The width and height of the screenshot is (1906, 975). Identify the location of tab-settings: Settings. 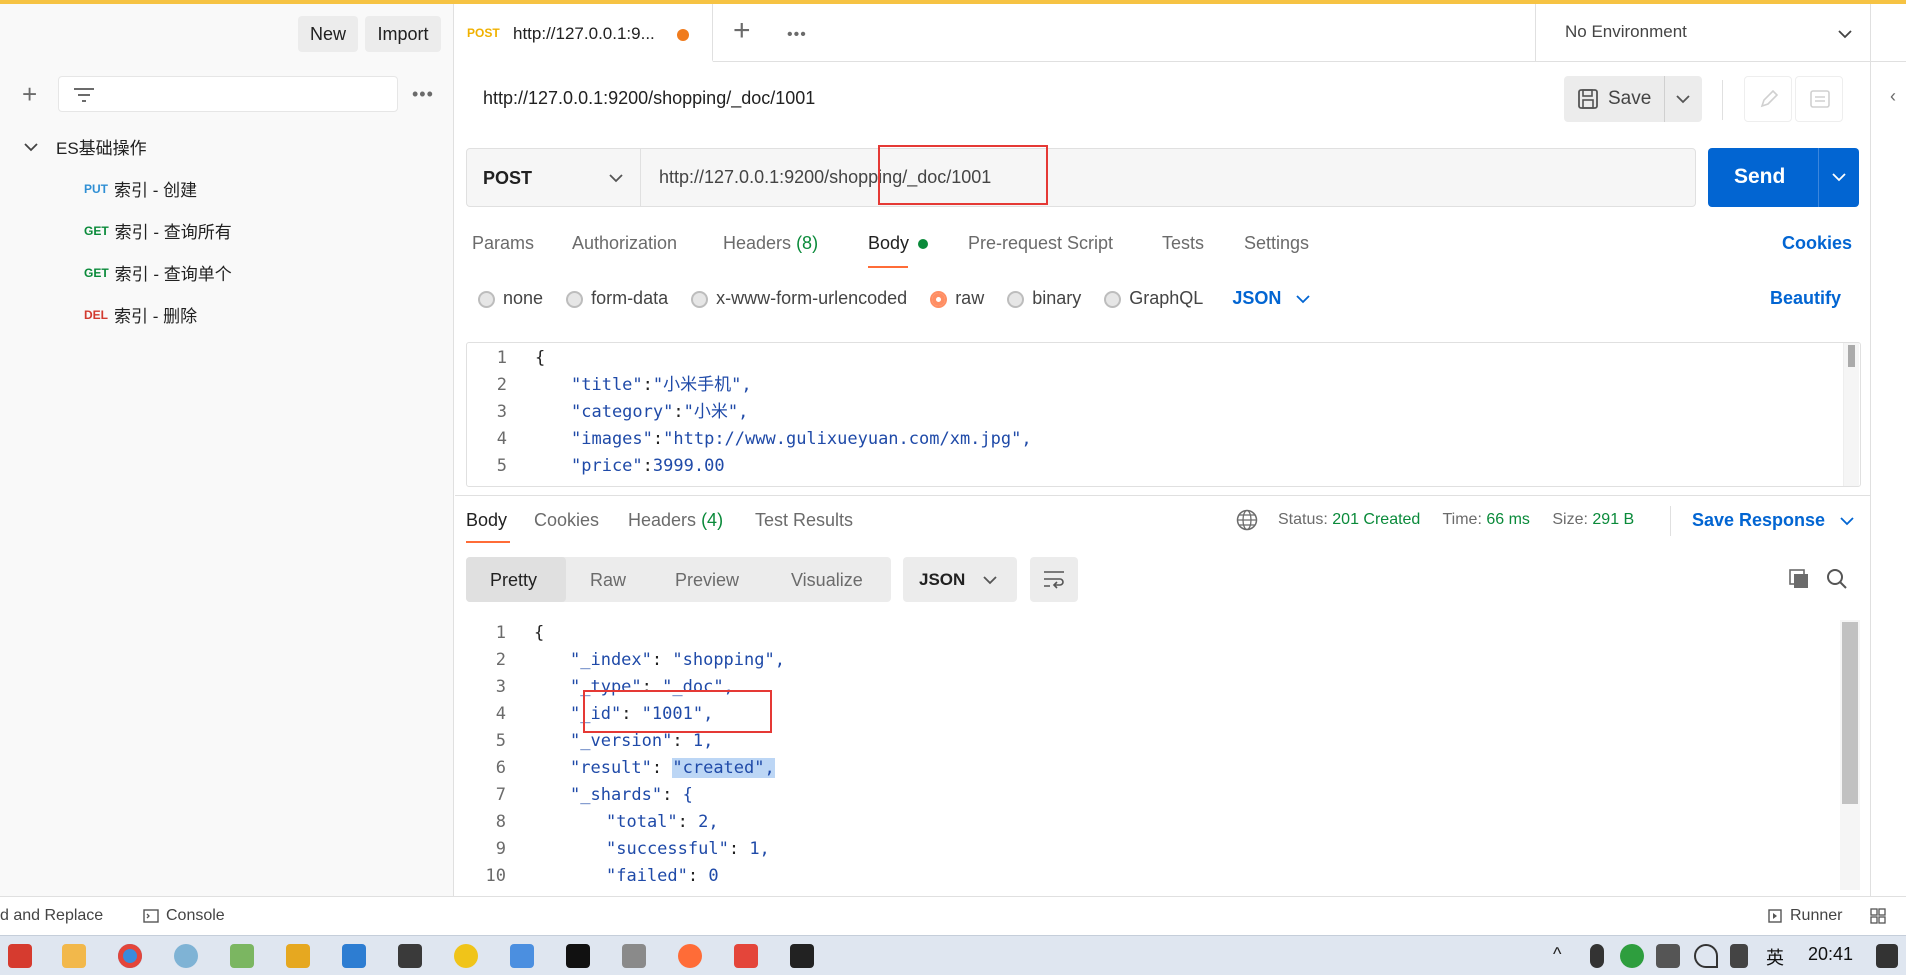
(1276, 243).